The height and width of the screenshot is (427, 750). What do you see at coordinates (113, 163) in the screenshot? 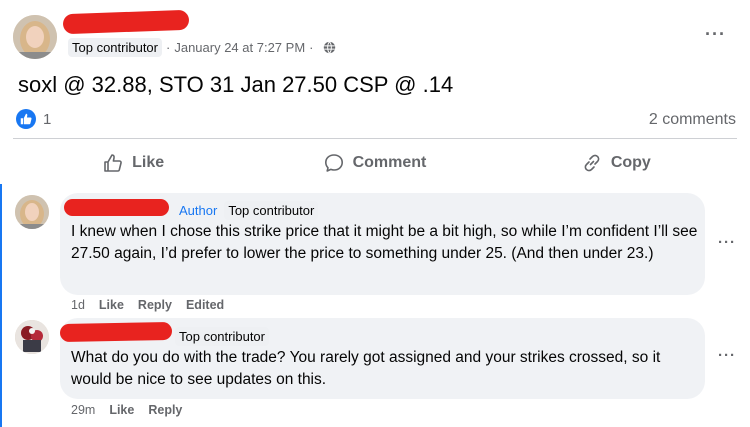
I see `thumbs-up-outline-icon` at bounding box center [113, 163].